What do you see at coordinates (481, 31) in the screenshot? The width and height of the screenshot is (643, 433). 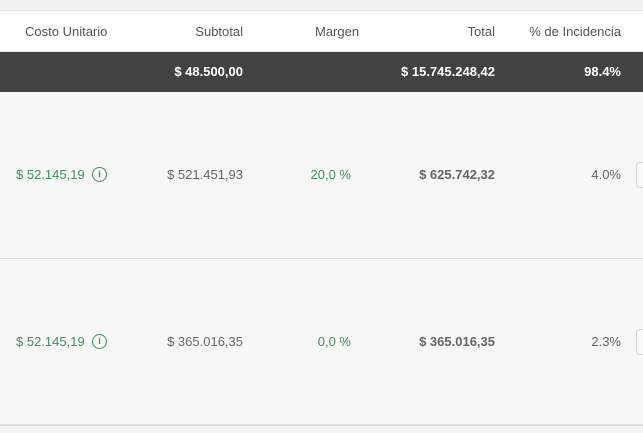 I see `header-total: Total` at bounding box center [481, 31].